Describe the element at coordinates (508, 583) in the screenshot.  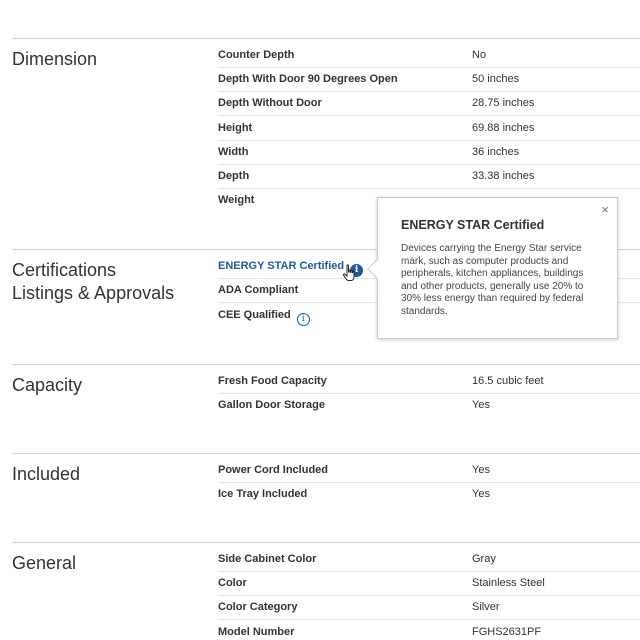
I see `spec-value: Stainless Steel` at that location.